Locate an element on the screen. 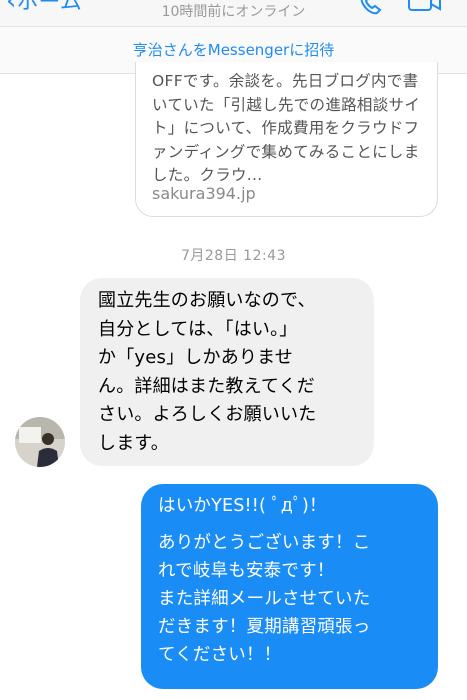 This screenshot has width=467, height=700. link-domain: sakura394.jp is located at coordinates (204, 193).